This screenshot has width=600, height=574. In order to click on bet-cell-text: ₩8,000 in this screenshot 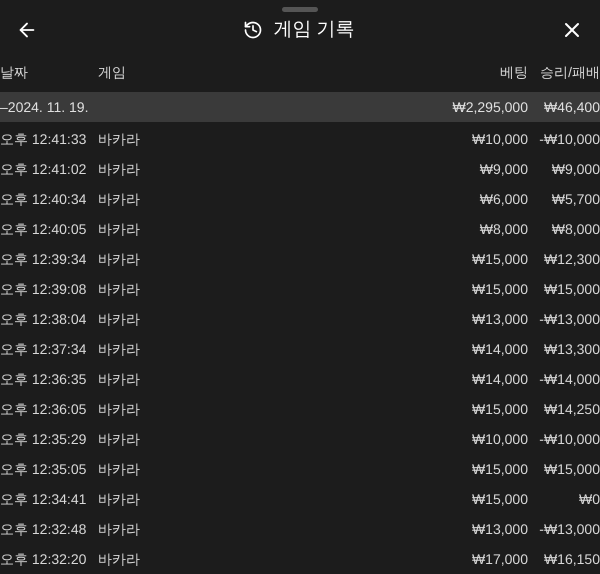, I will do `click(503, 229)`.